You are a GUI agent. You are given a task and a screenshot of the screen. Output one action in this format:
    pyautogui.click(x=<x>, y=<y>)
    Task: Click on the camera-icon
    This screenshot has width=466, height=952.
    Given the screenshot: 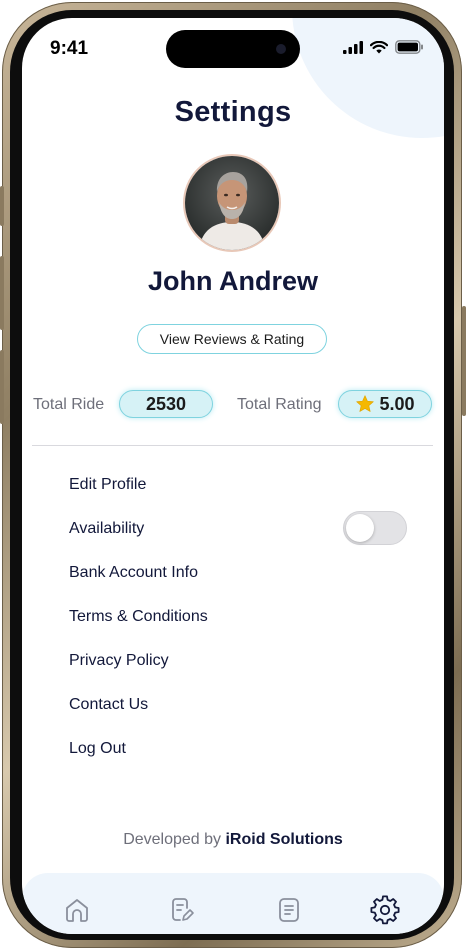 What is the action you would take?
    pyautogui.click(x=281, y=49)
    